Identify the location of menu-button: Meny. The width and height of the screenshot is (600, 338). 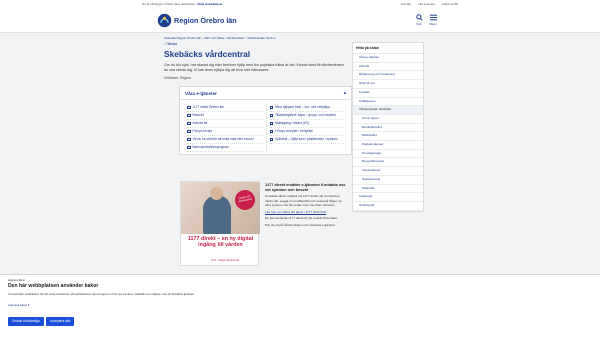
(433, 20).